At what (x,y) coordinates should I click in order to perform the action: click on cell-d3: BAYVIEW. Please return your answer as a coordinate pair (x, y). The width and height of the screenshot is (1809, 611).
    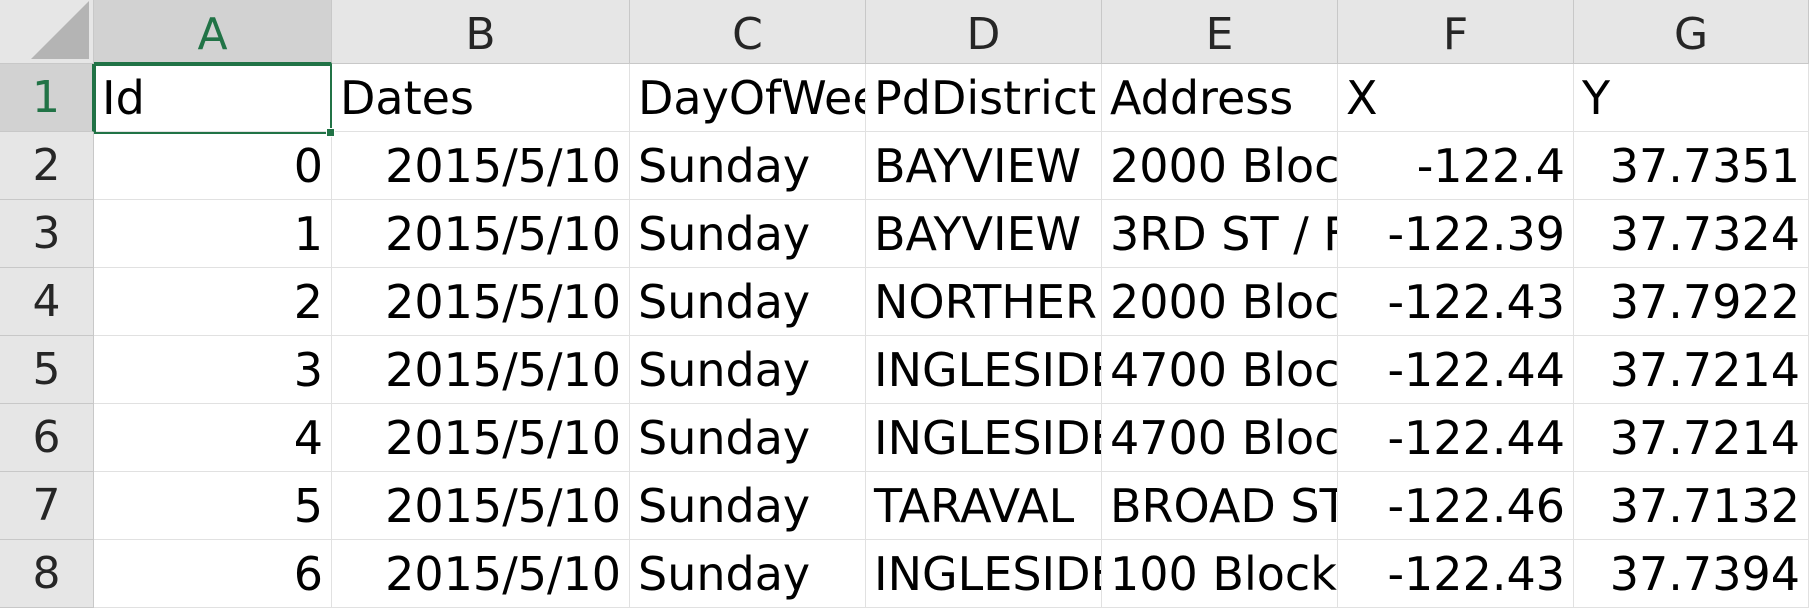
    Looking at the image, I should click on (984, 234).